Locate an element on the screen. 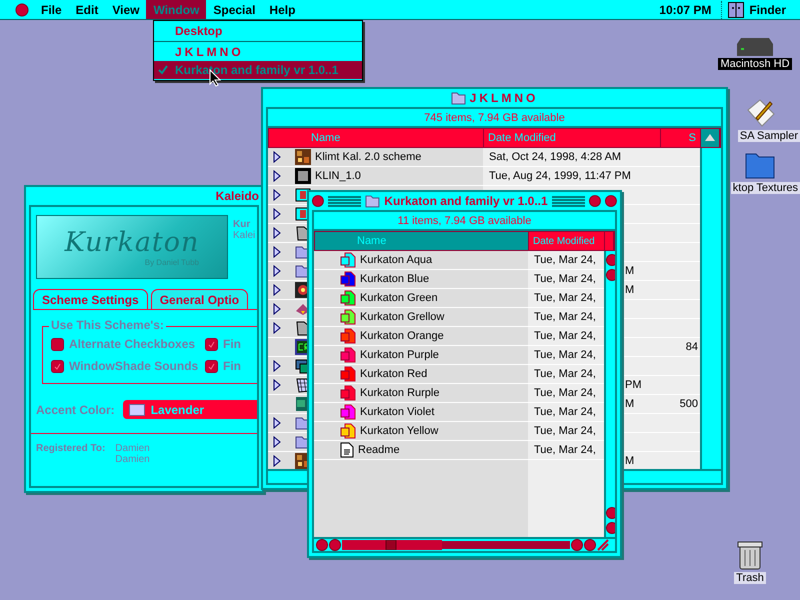  hard-drive-icon is located at coordinates (755, 47).